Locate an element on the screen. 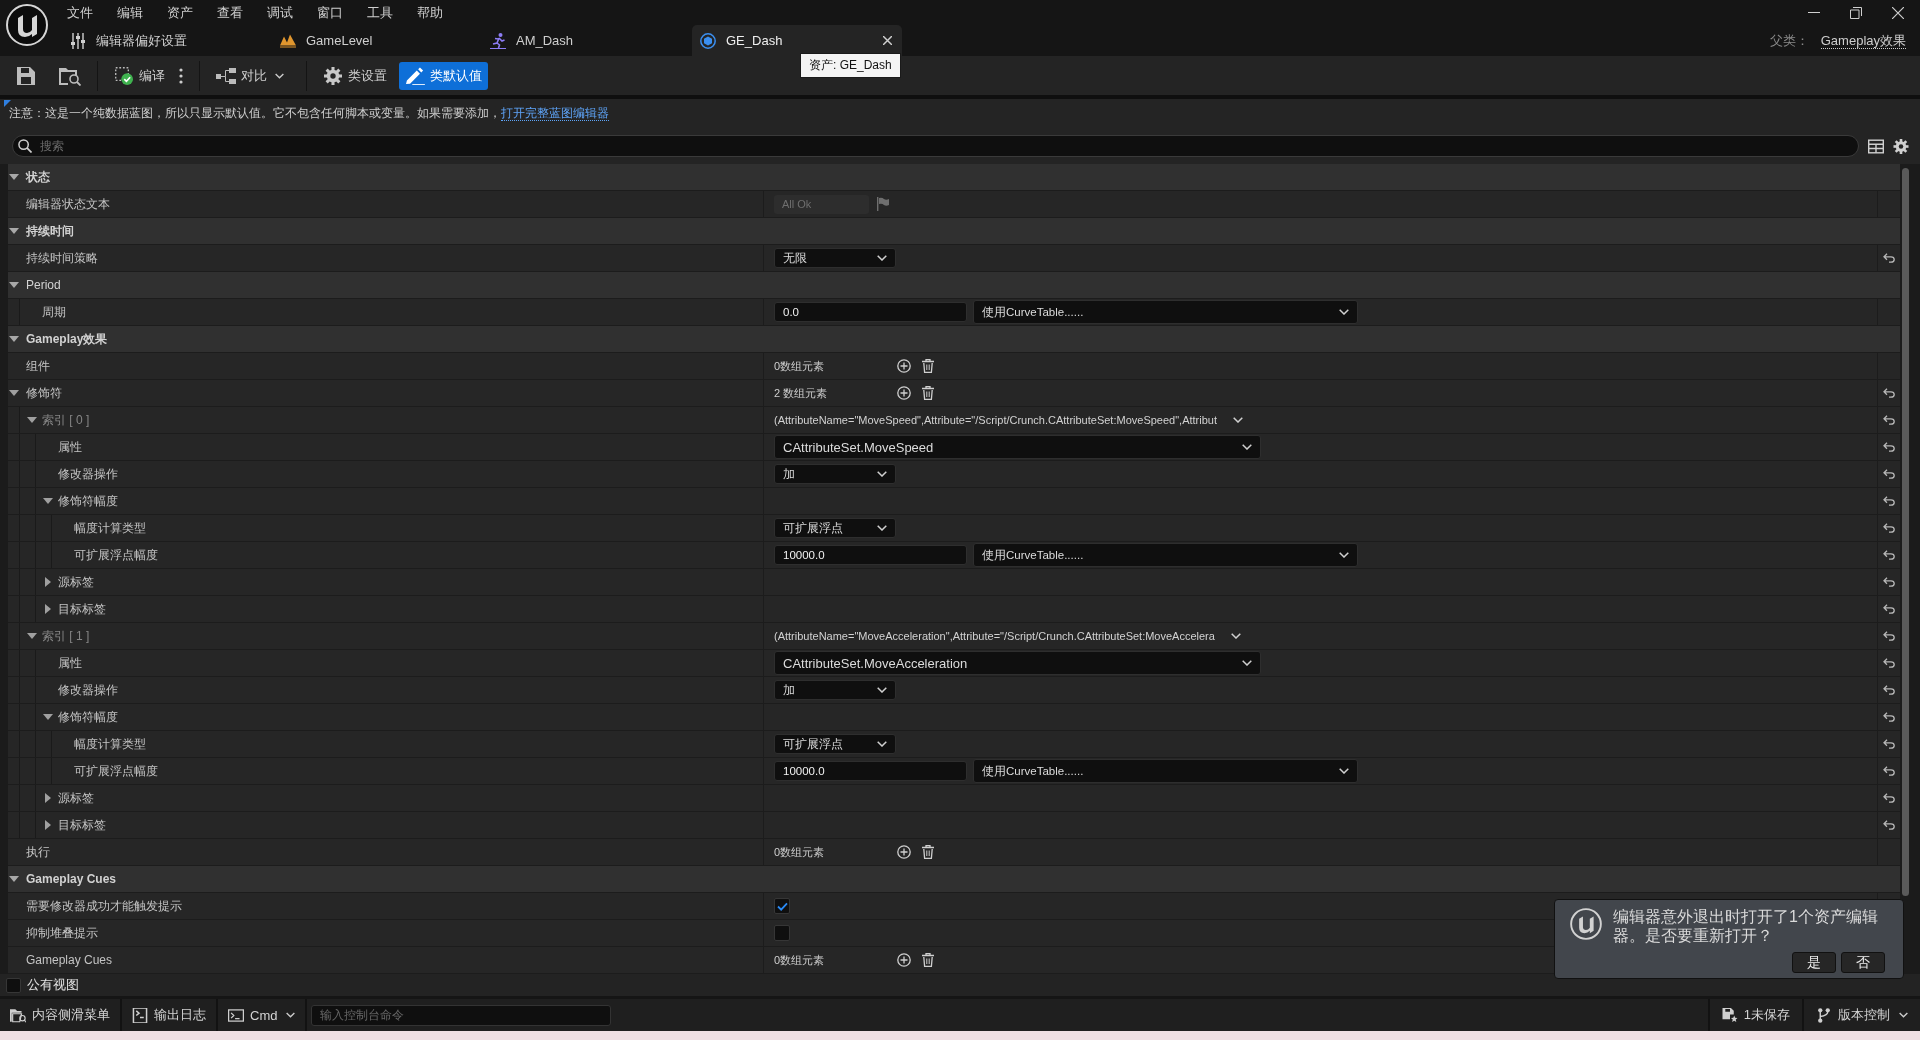 The image size is (1920, 1040). search-field: 搜索 is located at coordinates (935, 146).